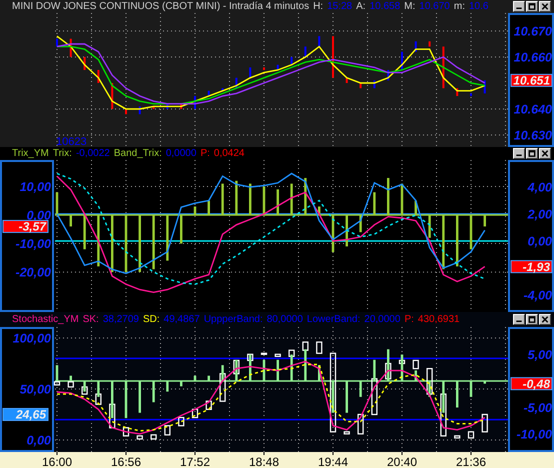 The width and height of the screenshot is (554, 468). I want to click on header-text: 0,0000, so click(181, 153).